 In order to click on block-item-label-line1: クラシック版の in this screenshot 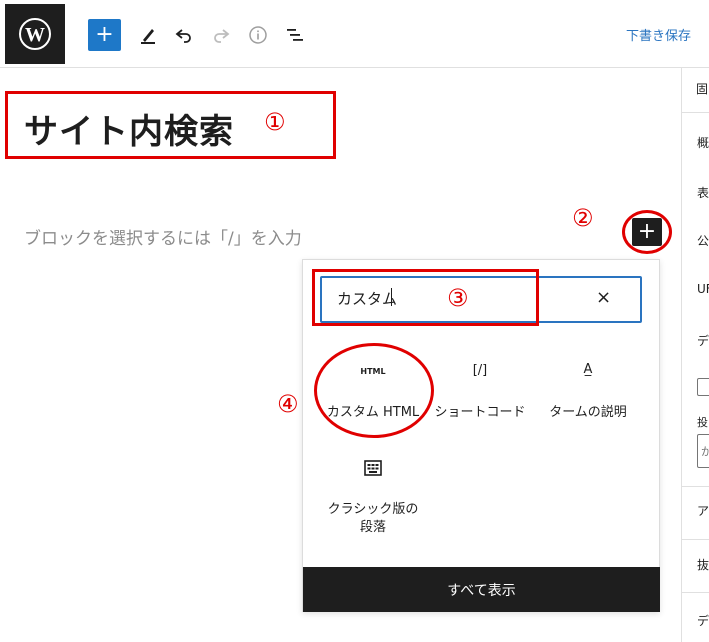, I will do `click(373, 509)`.